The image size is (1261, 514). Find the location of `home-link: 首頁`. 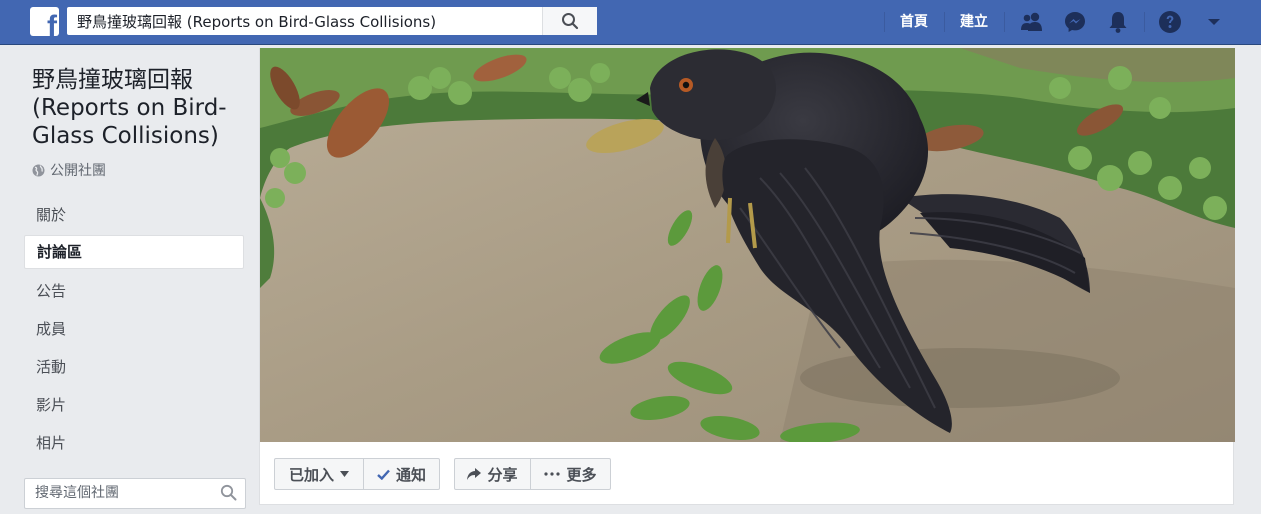

home-link: 首頁 is located at coordinates (914, 22).